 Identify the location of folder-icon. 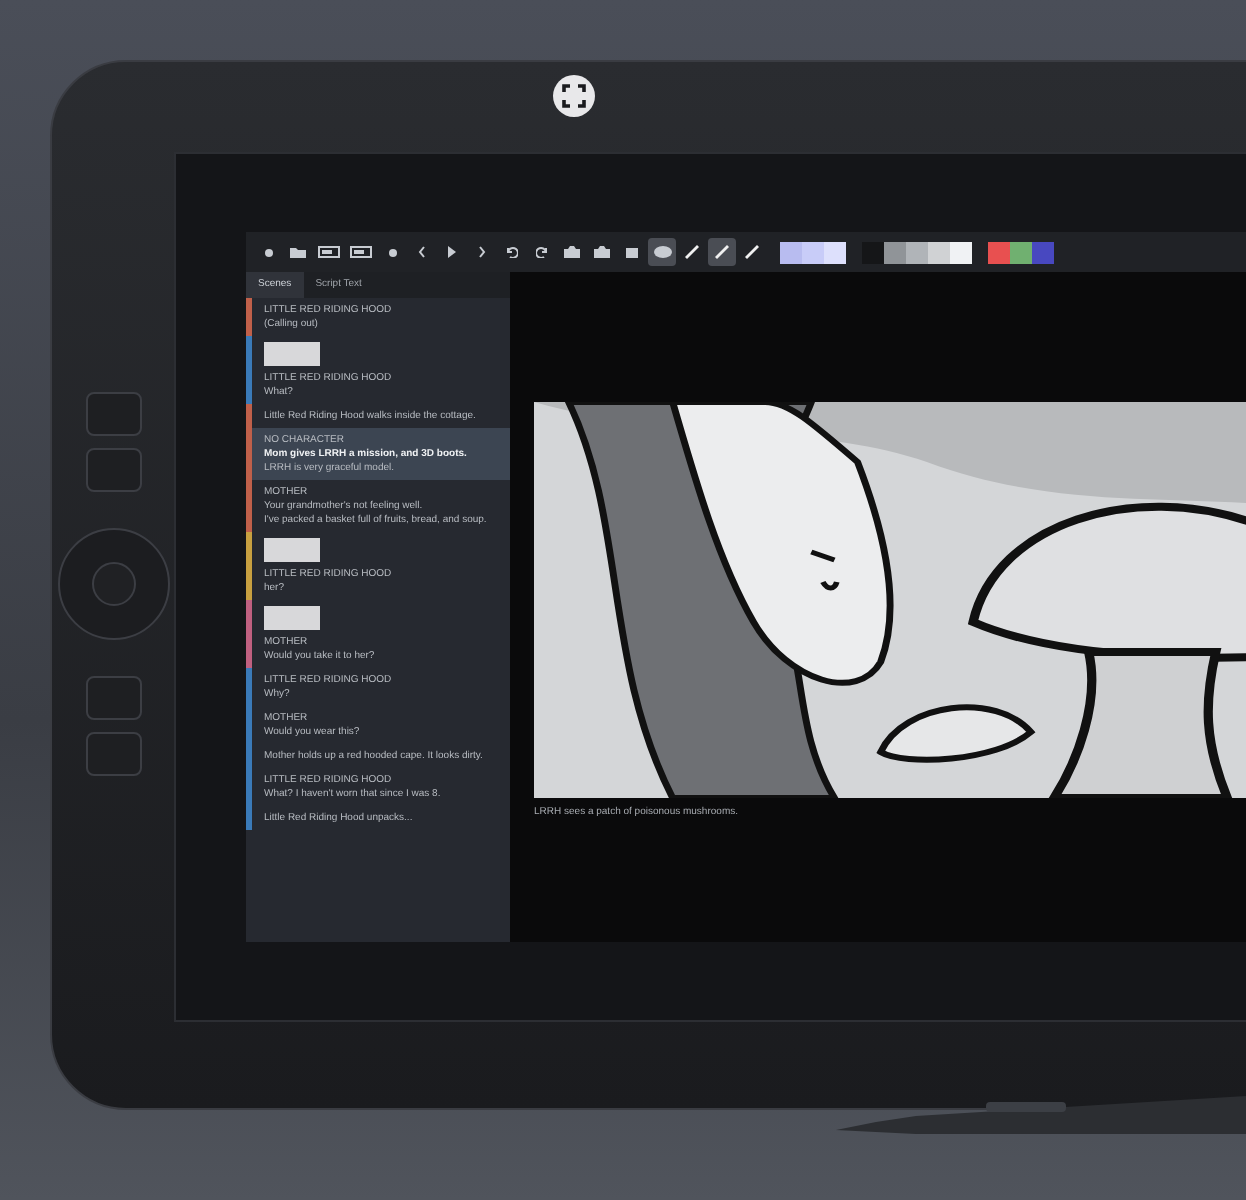
(298, 252).